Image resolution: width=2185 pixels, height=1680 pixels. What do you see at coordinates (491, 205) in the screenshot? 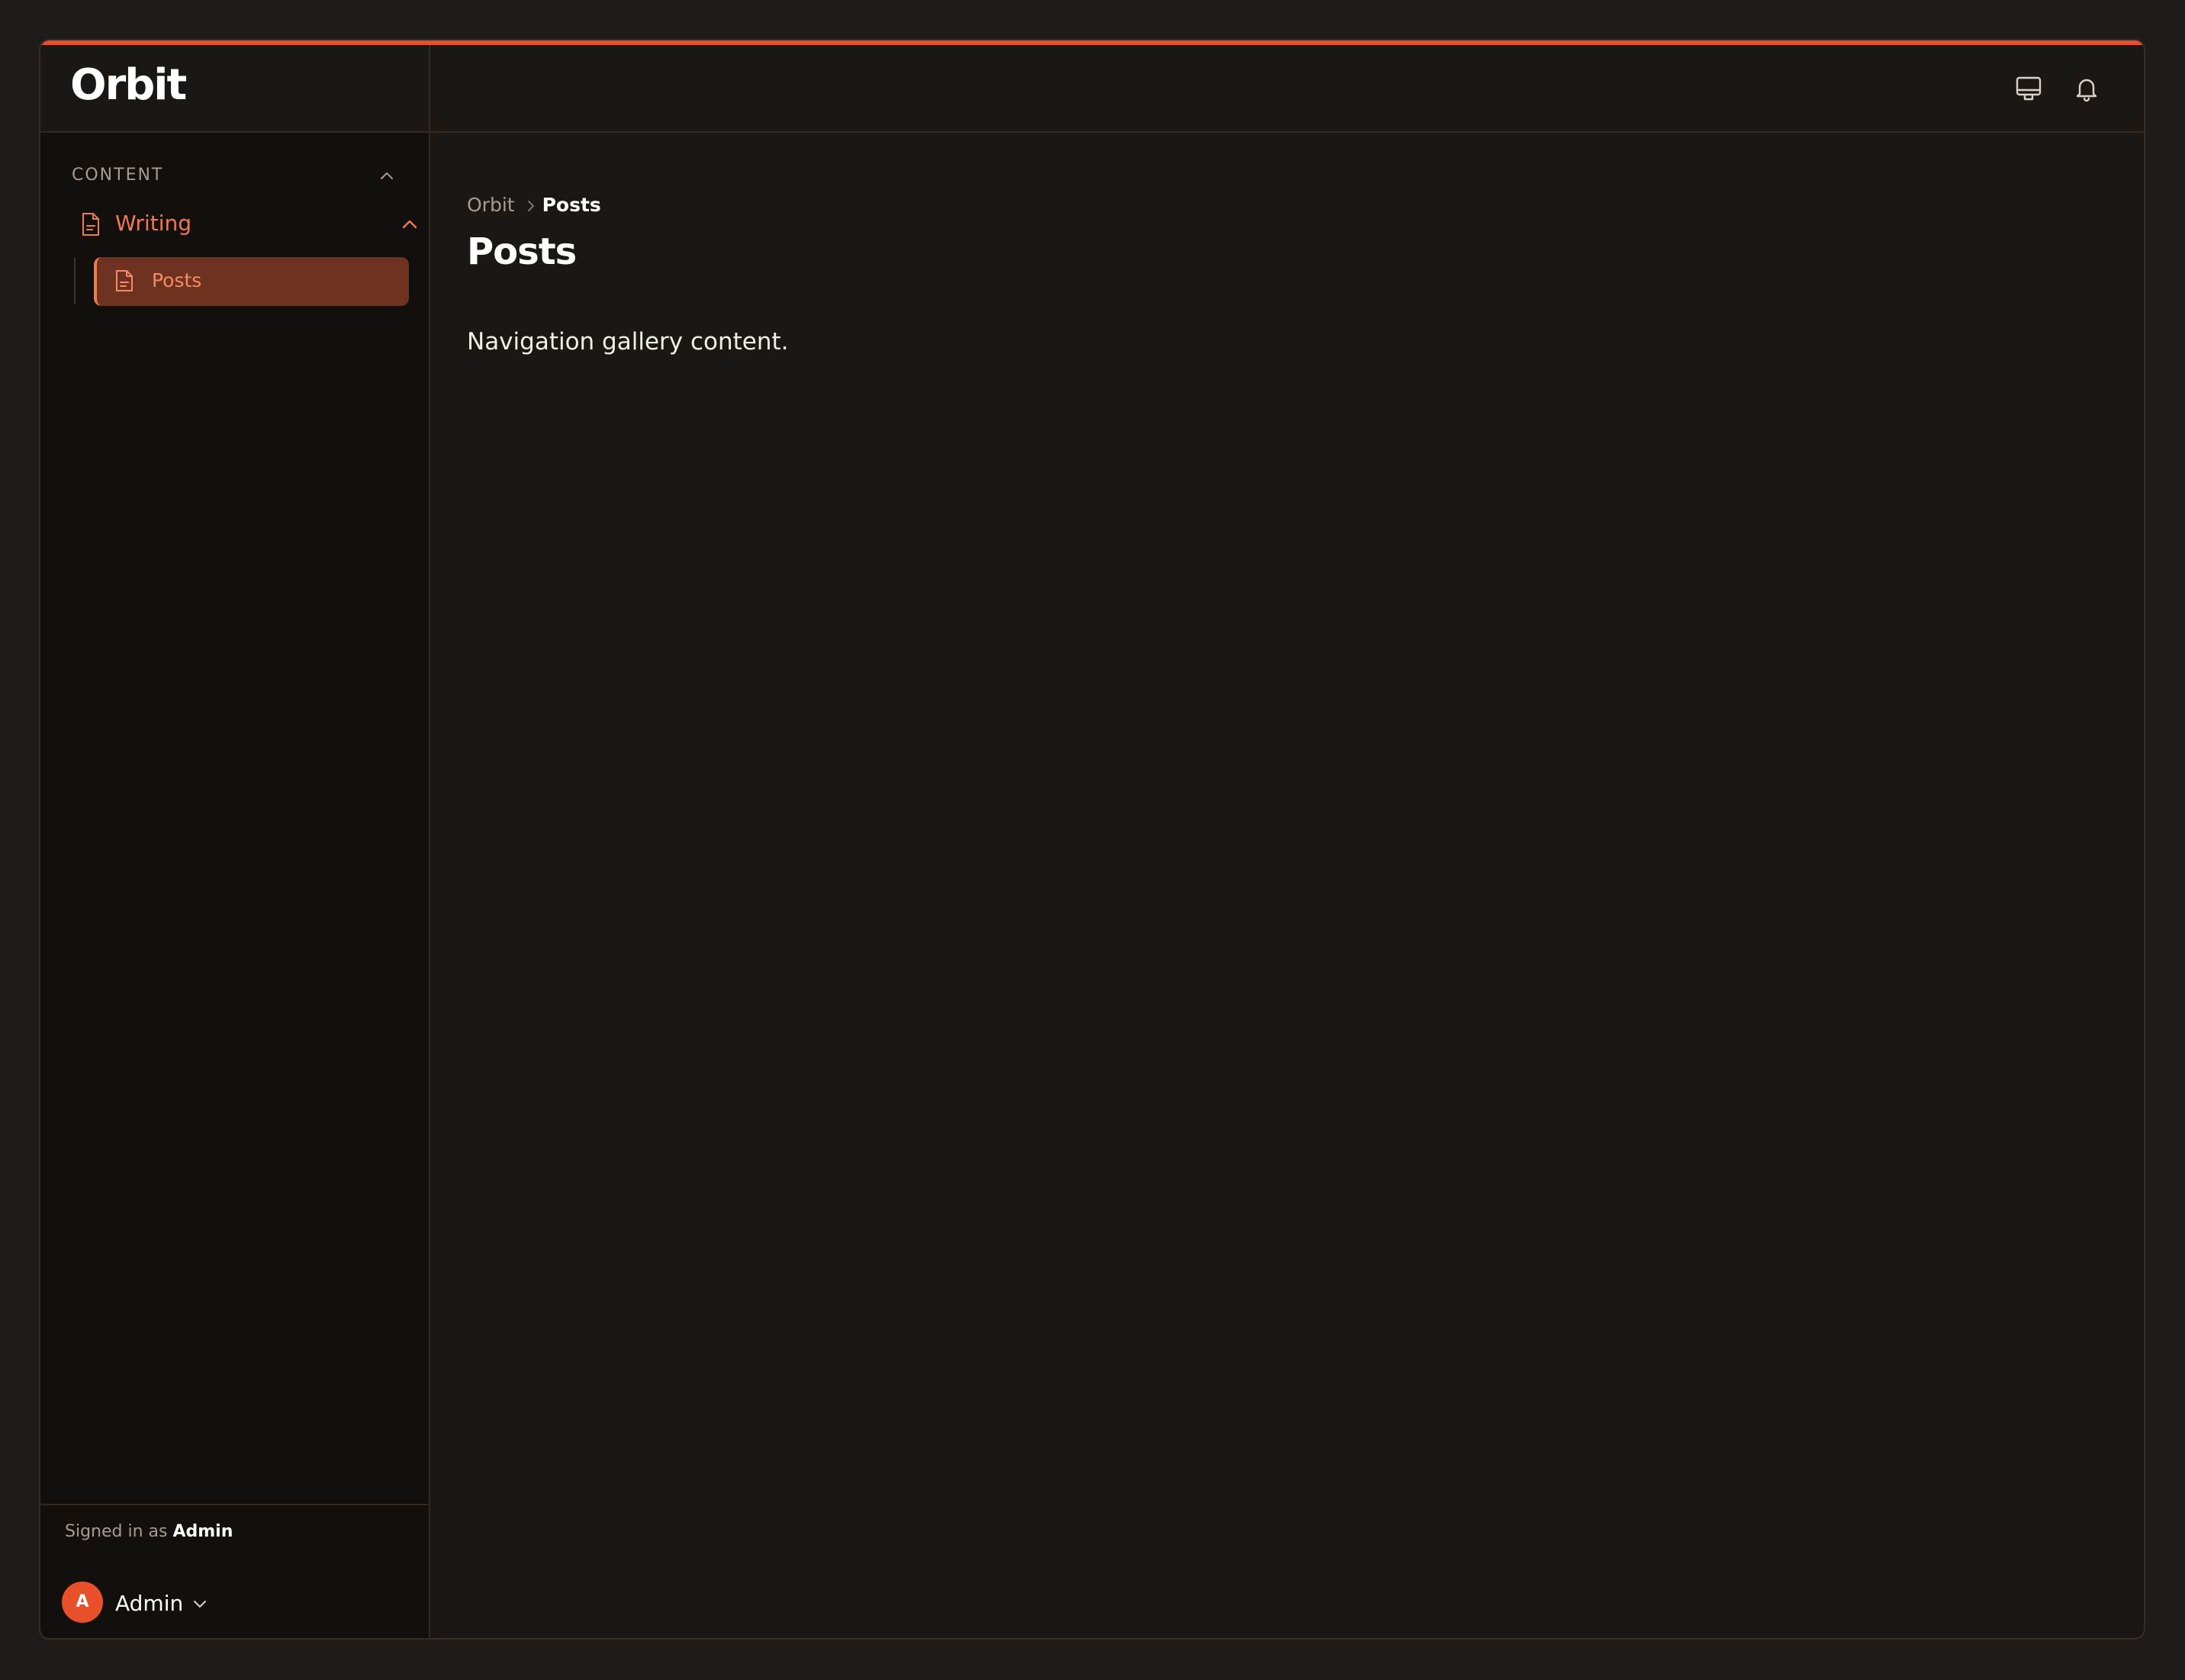
I see `breadcrumb-root: Orbit` at bounding box center [491, 205].